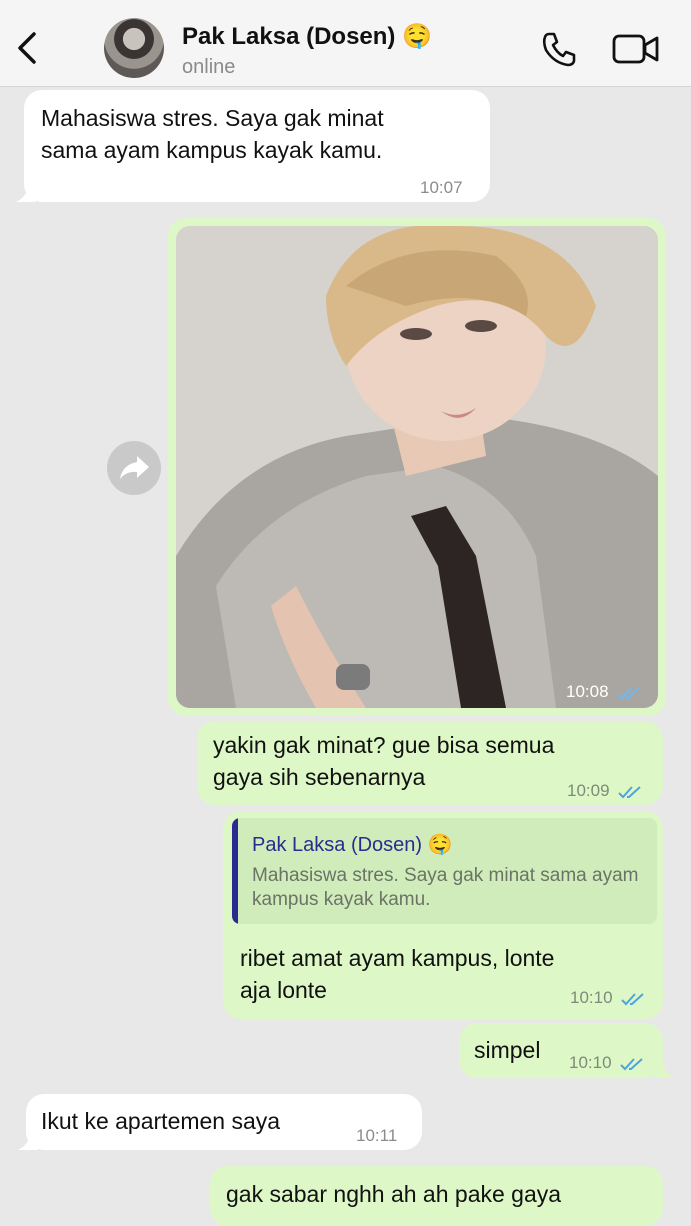 This screenshot has width=691, height=1226. What do you see at coordinates (212, 118) in the screenshot?
I see `message-text-line: Mahasiswa stres. Saya gak minat` at bounding box center [212, 118].